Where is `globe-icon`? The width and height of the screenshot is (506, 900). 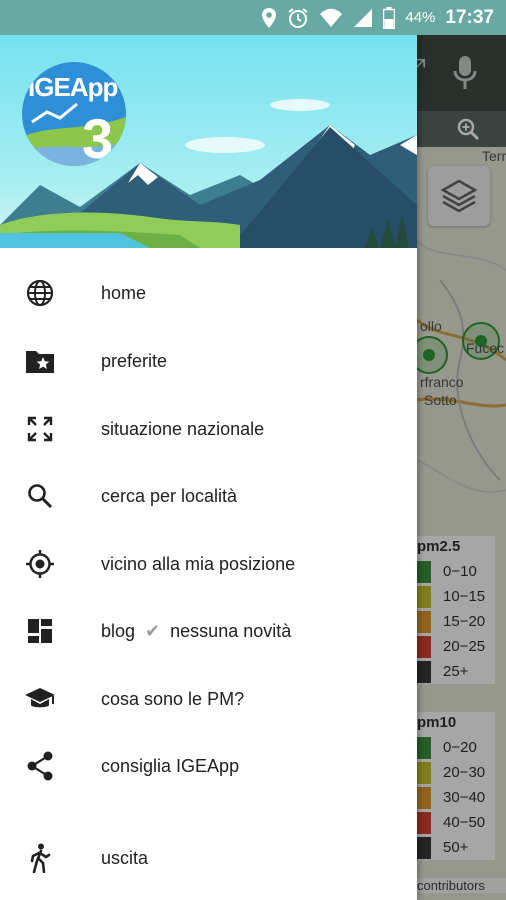
globe-icon is located at coordinates (40, 293).